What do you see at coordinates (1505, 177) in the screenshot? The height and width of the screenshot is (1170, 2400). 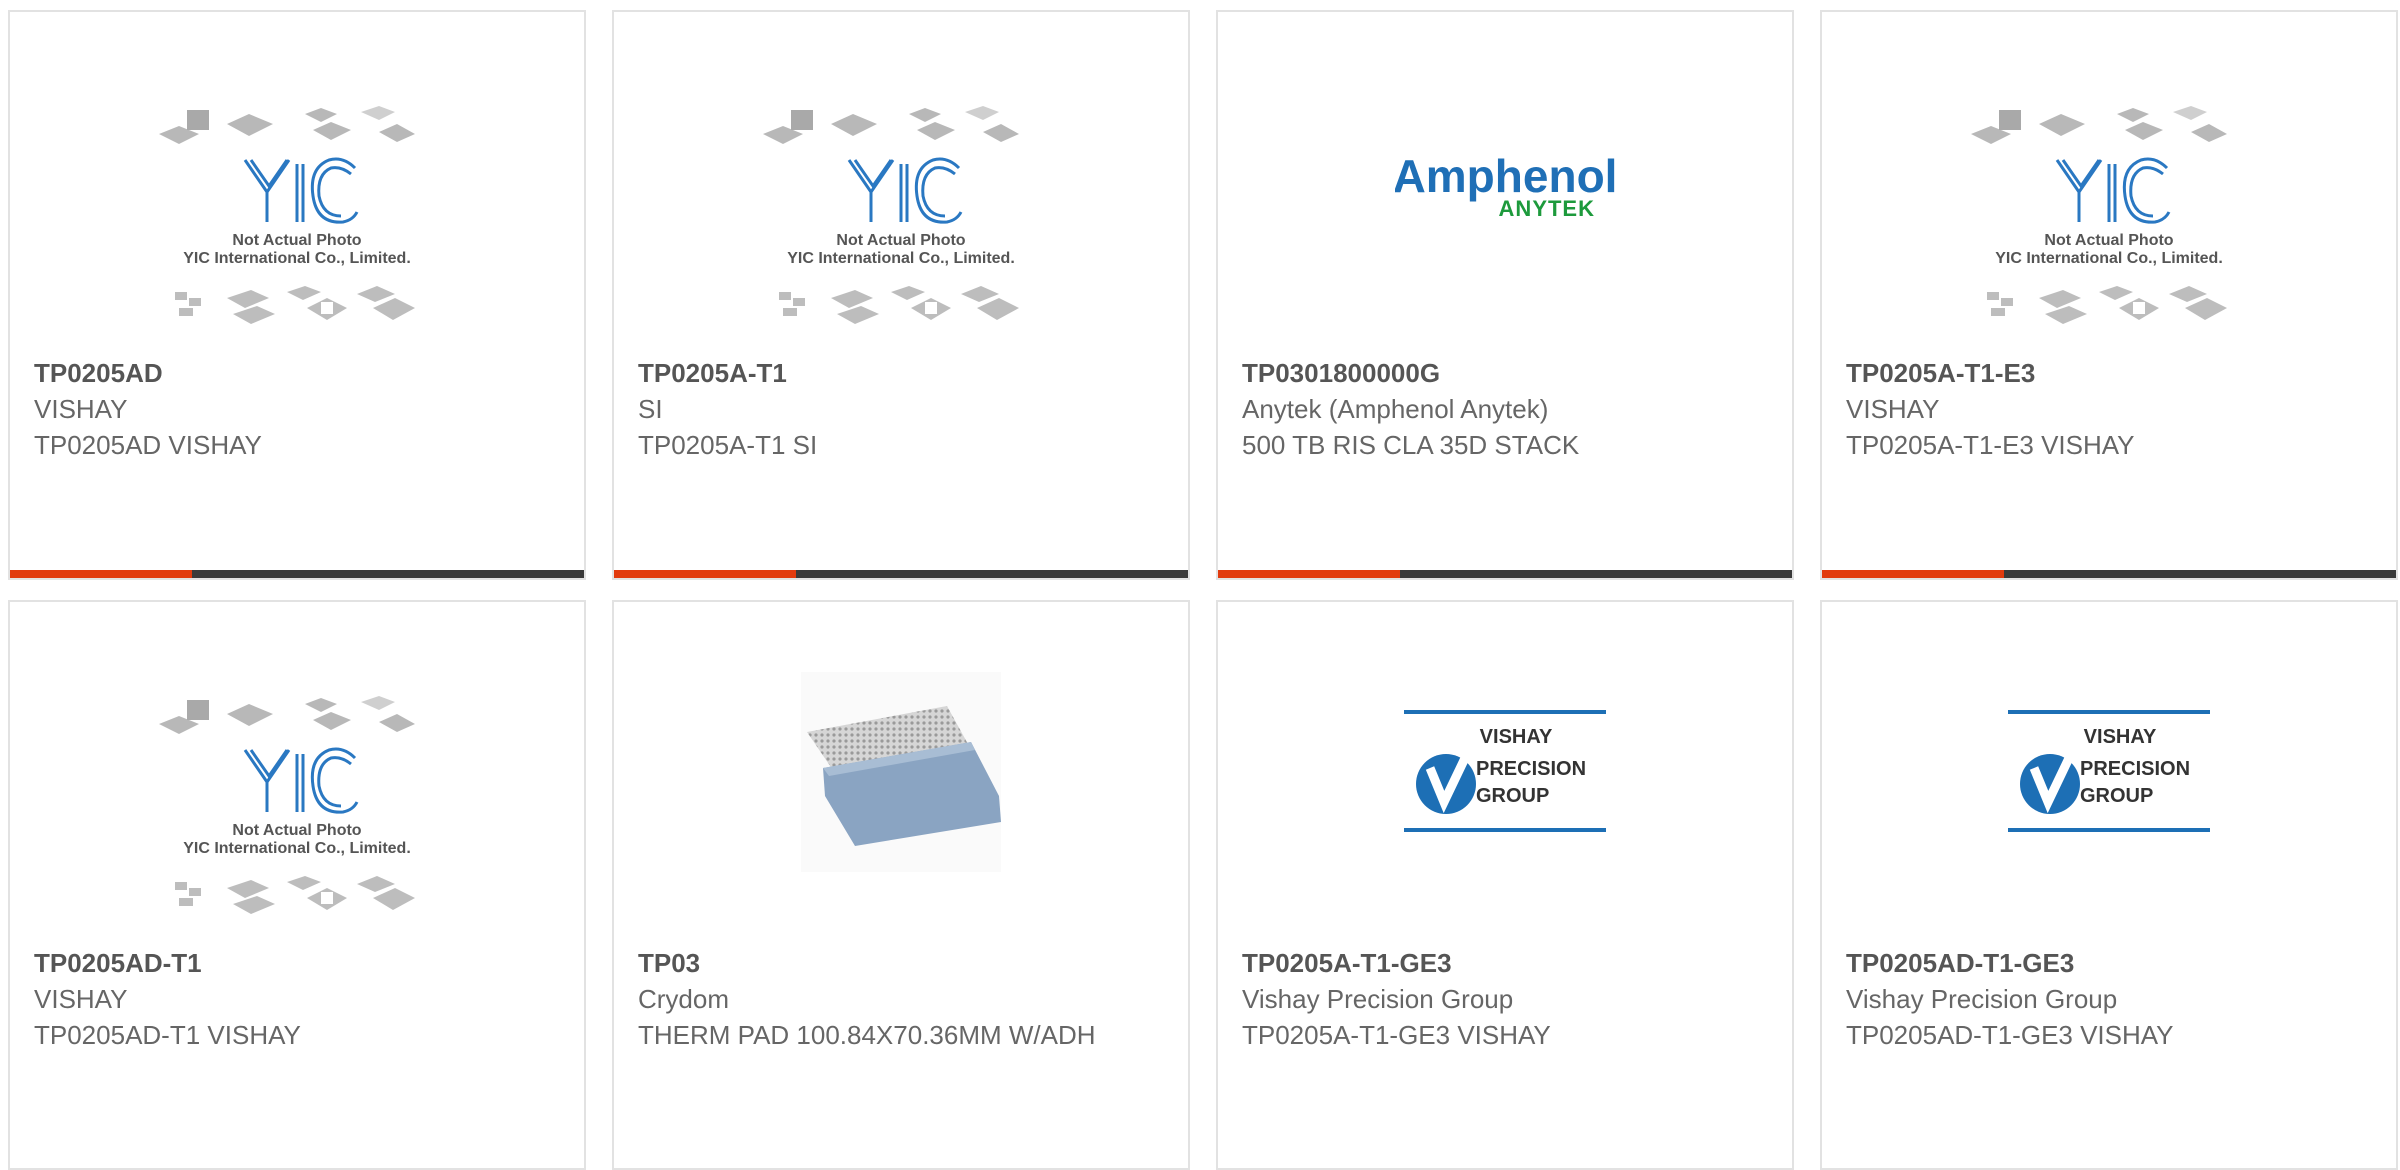 I see `svg-text: Amphenol` at bounding box center [1505, 177].